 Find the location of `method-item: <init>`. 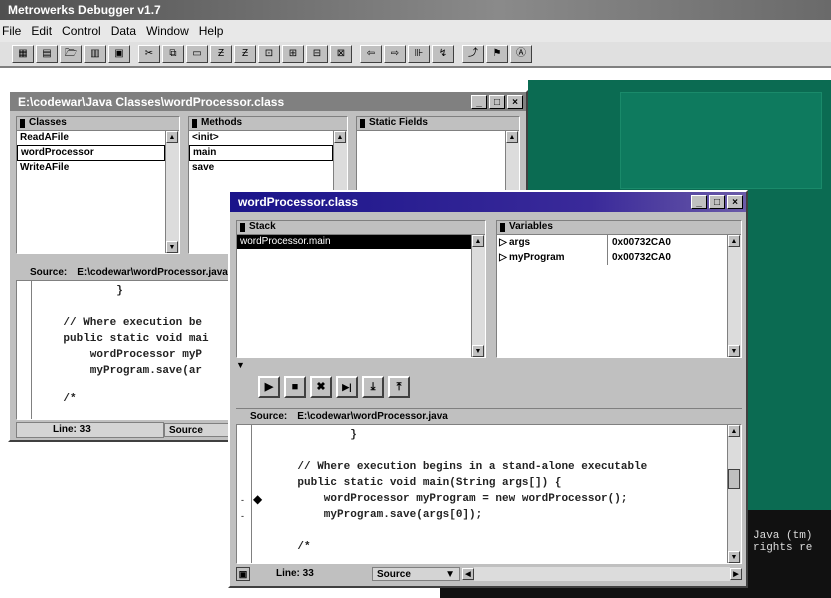

method-item: <init> is located at coordinates (268, 138).